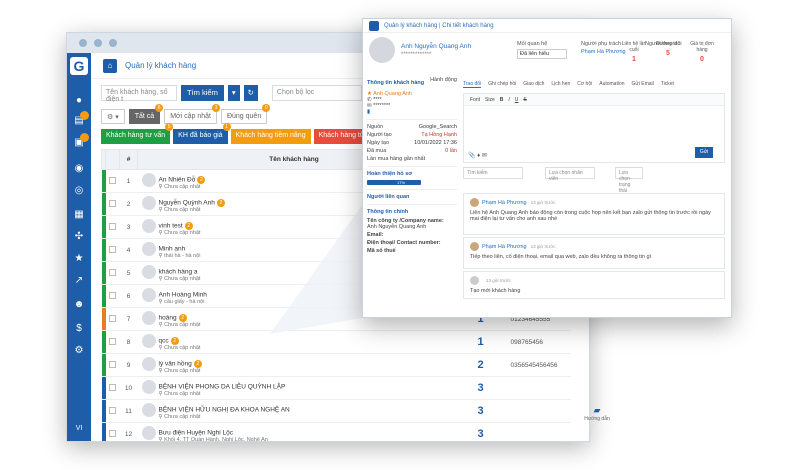 This screenshot has height=470, width=800. Describe the element at coordinates (594, 128) in the screenshot. I see `comment-editor: Font Size B I U S 📎 ♦ ✉` at that location.